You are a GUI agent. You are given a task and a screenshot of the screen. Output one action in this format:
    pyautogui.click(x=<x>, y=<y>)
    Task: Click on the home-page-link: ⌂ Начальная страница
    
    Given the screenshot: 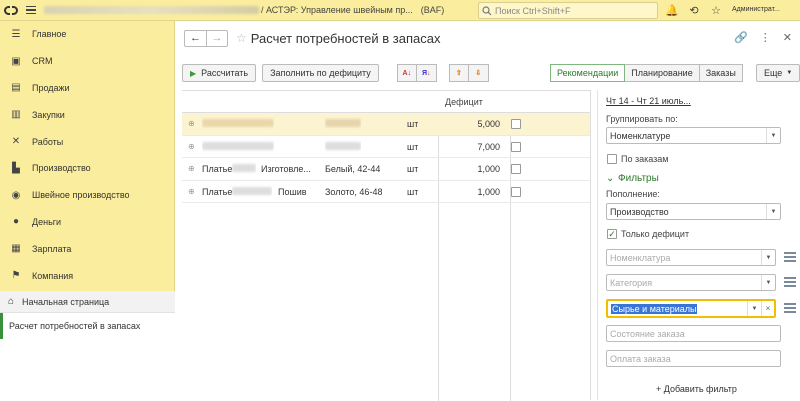 What is the action you would take?
    pyautogui.click(x=87, y=302)
    